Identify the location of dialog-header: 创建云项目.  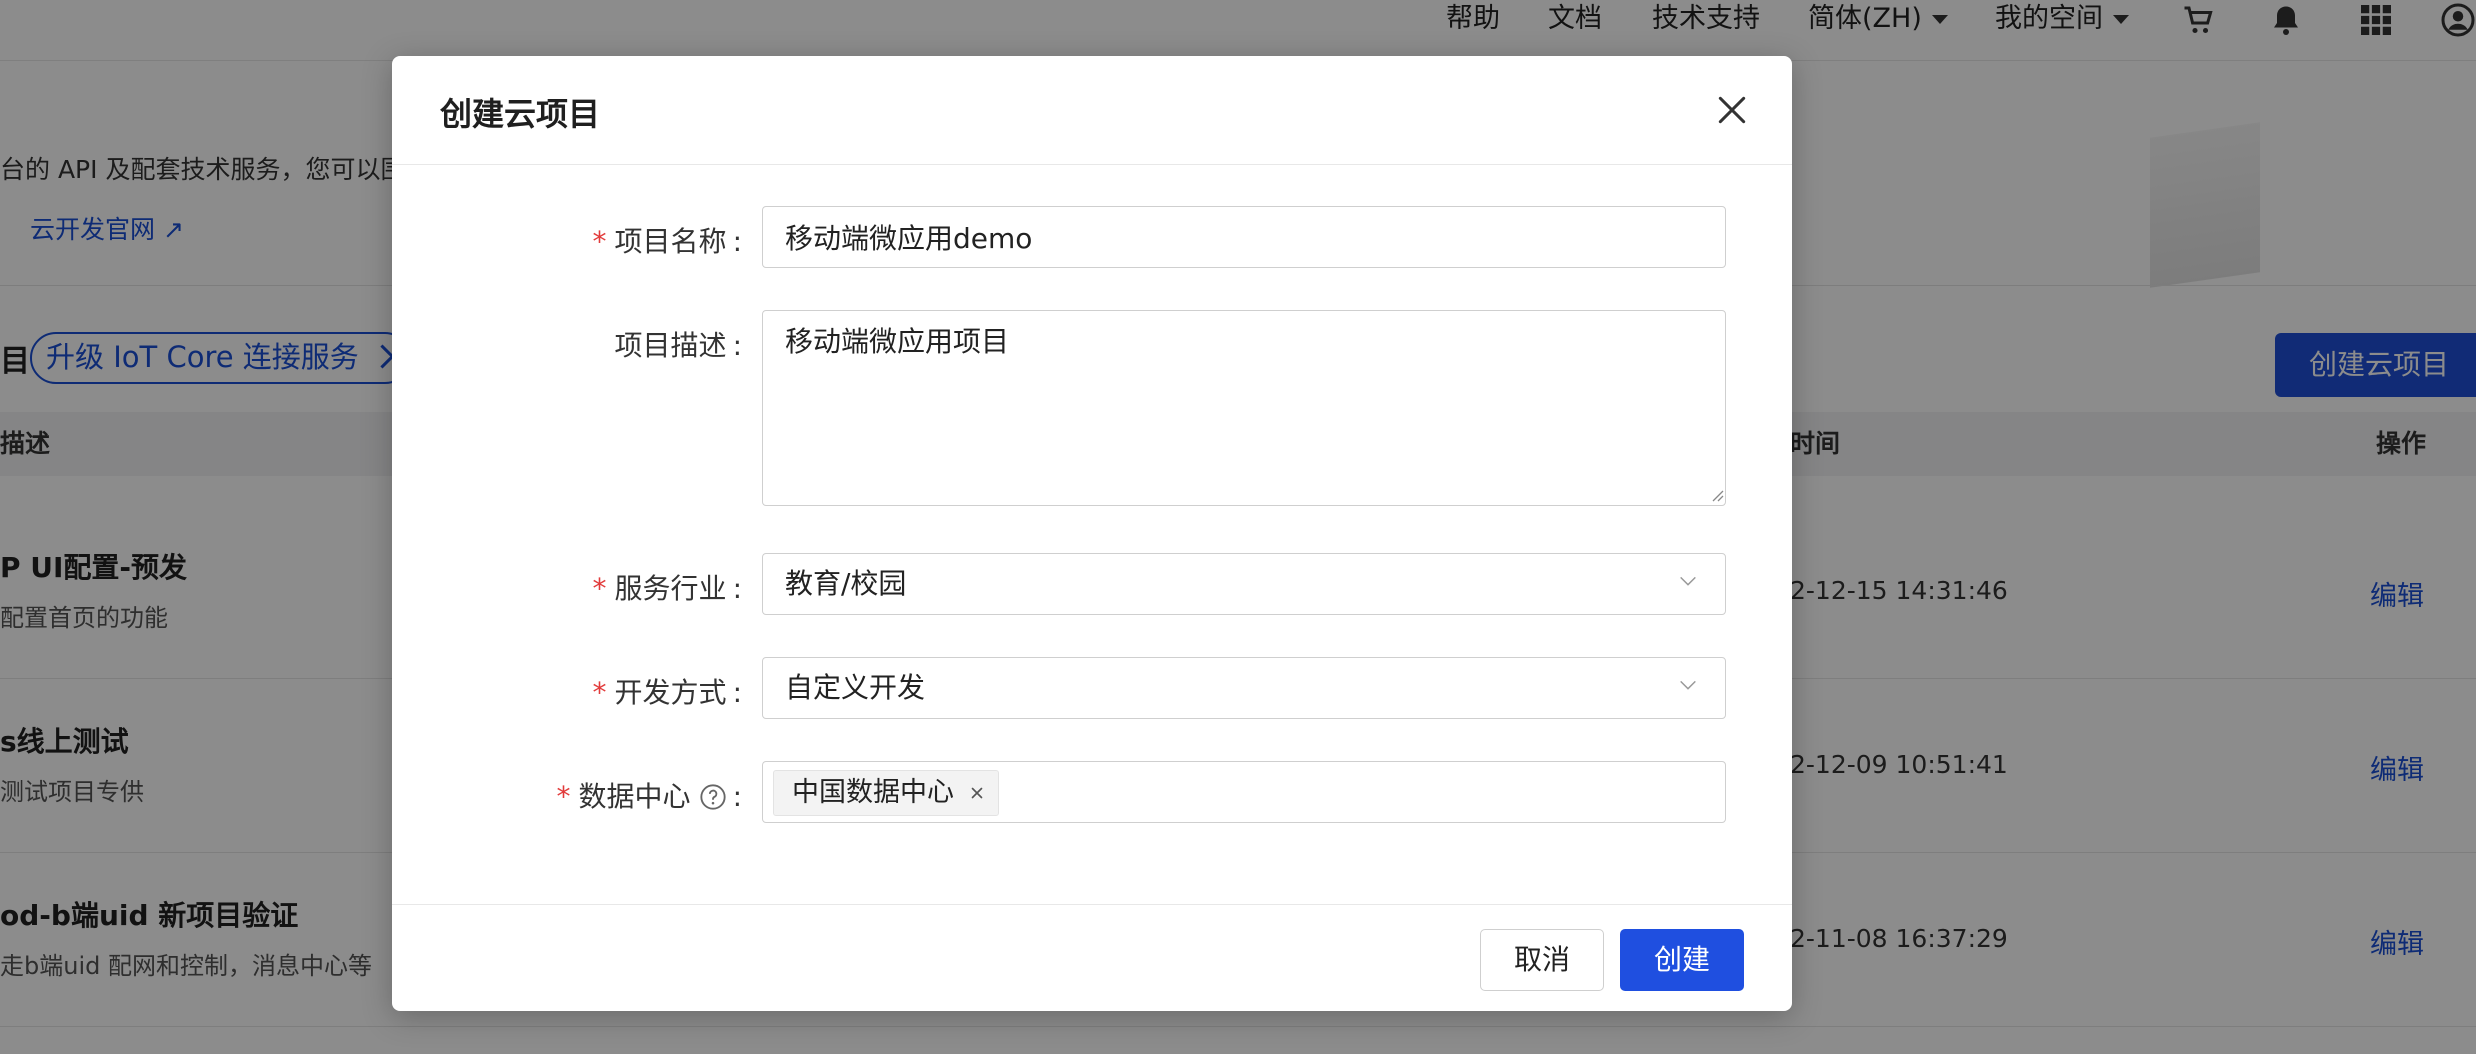
(1092, 110).